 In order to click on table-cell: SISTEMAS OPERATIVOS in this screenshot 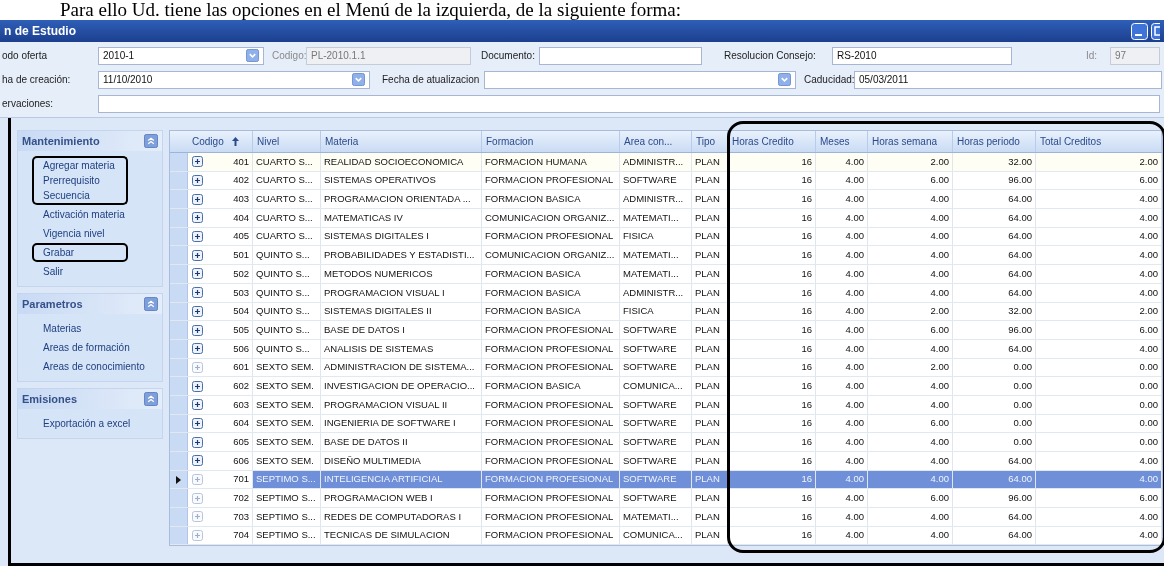, I will do `click(401, 180)`.